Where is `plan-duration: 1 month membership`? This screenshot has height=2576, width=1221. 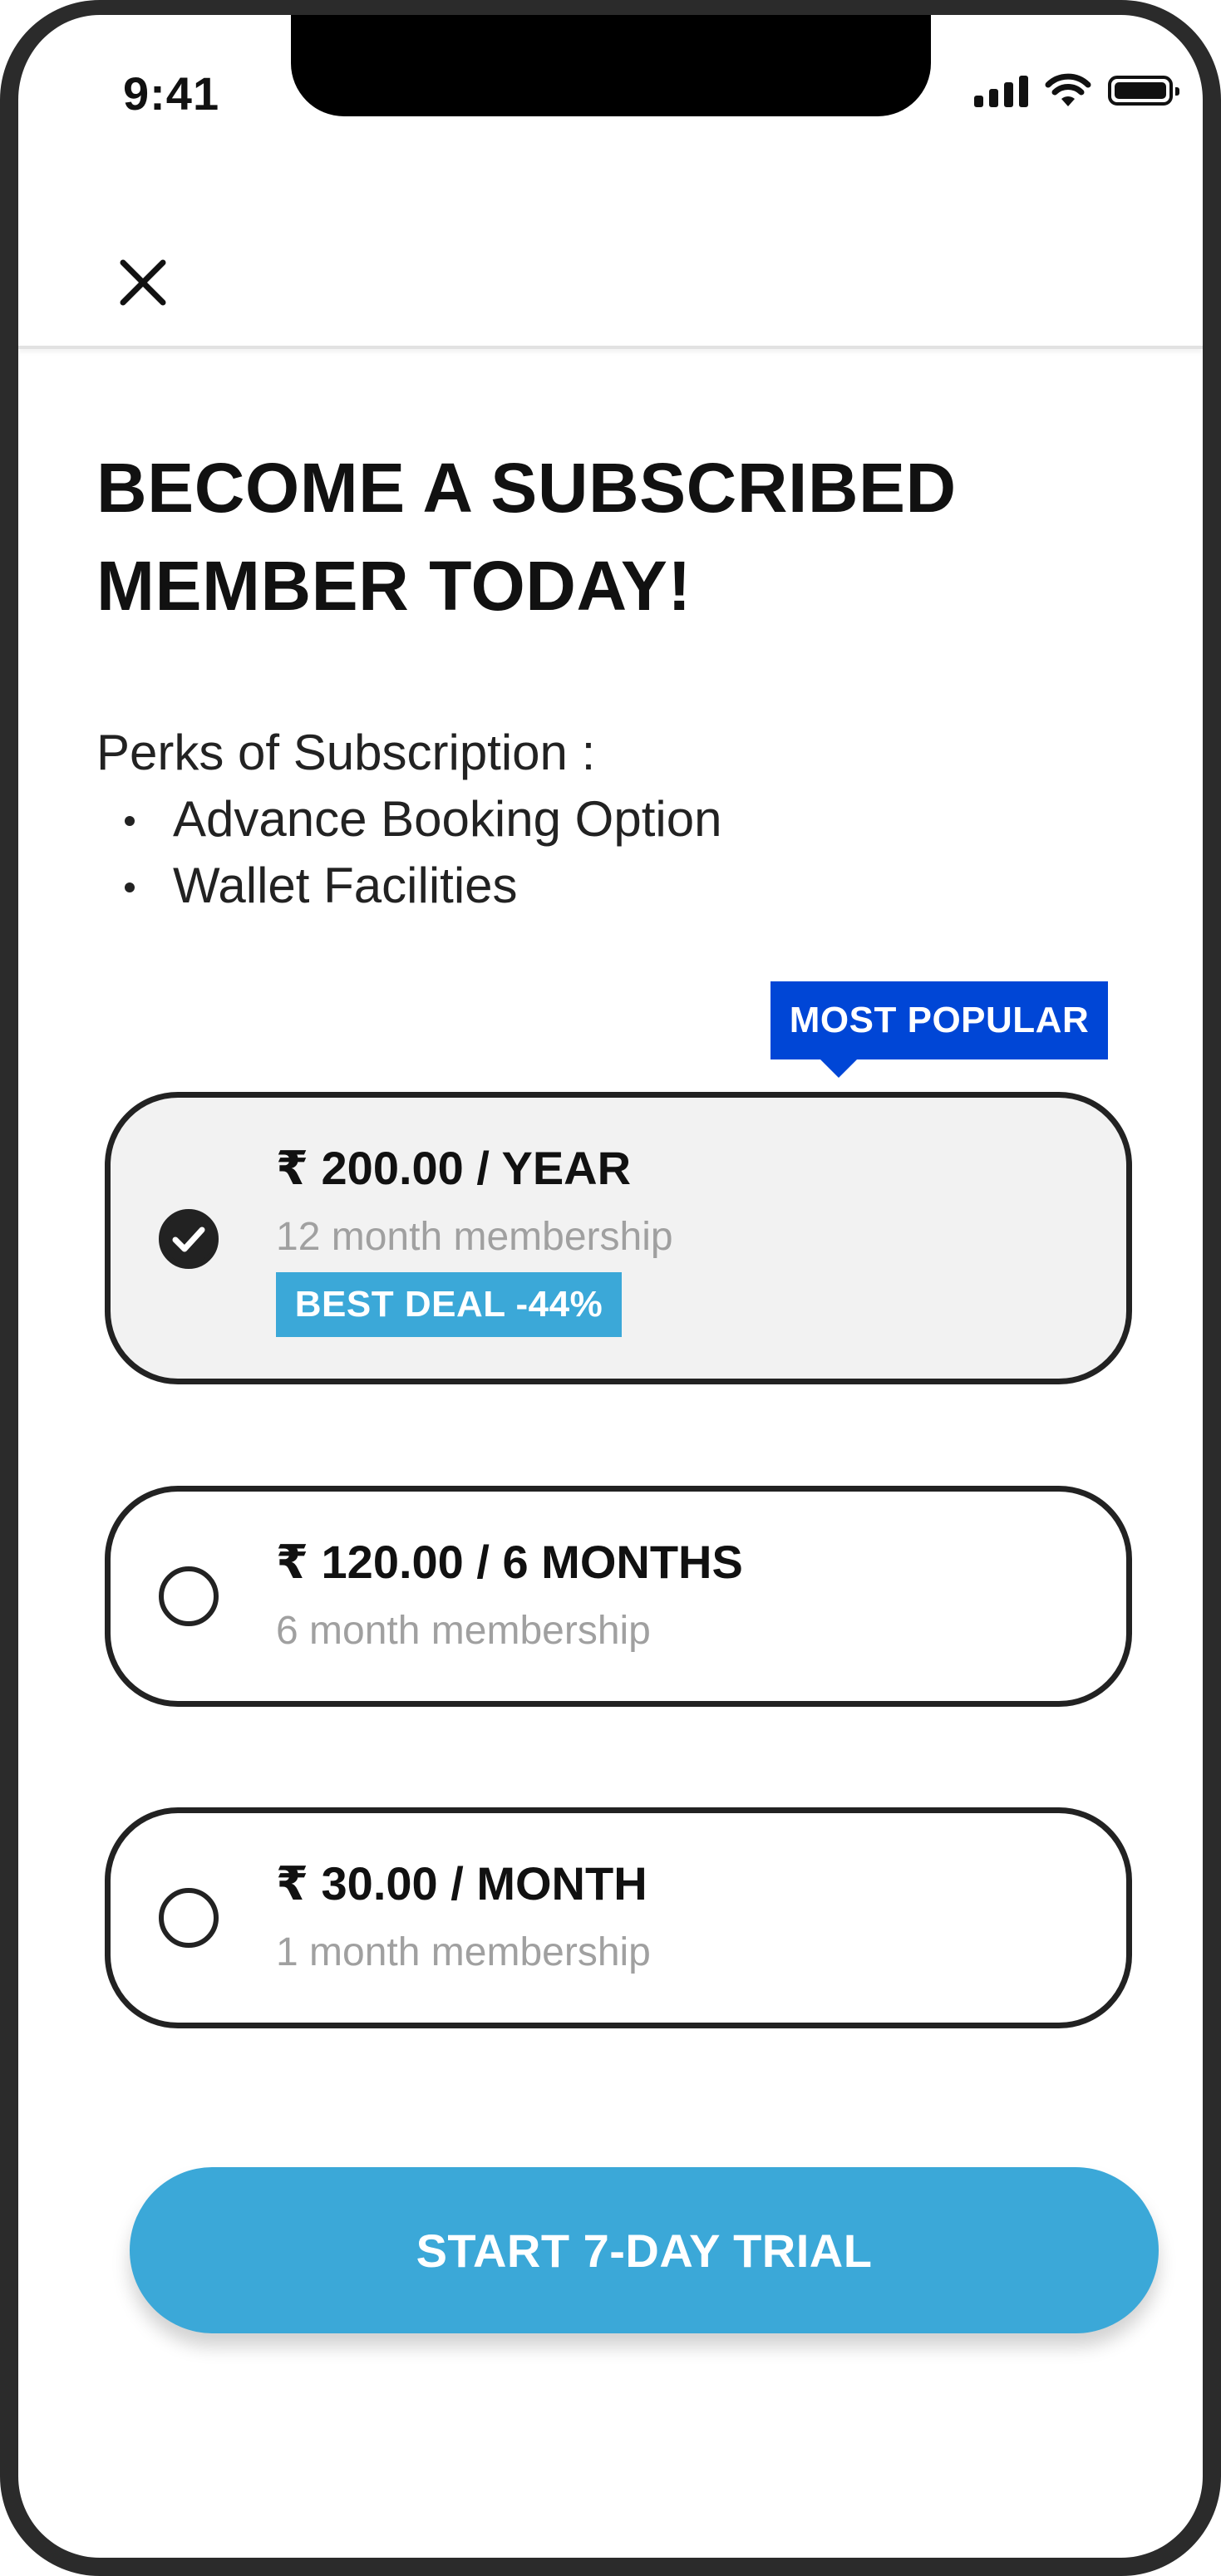 plan-duration: 1 month membership is located at coordinates (463, 1952).